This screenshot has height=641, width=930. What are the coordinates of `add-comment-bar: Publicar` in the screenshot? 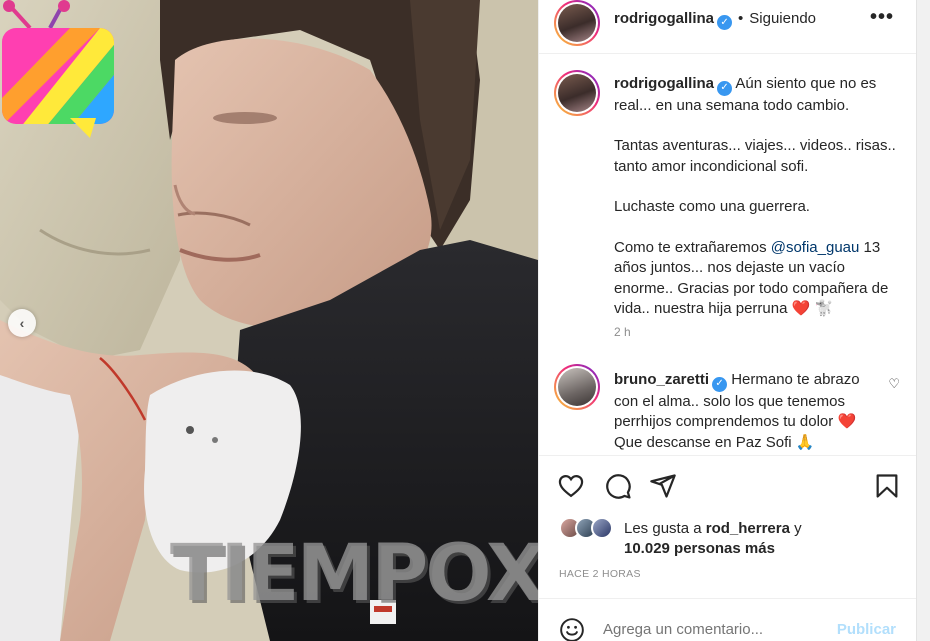 It's located at (727, 619).